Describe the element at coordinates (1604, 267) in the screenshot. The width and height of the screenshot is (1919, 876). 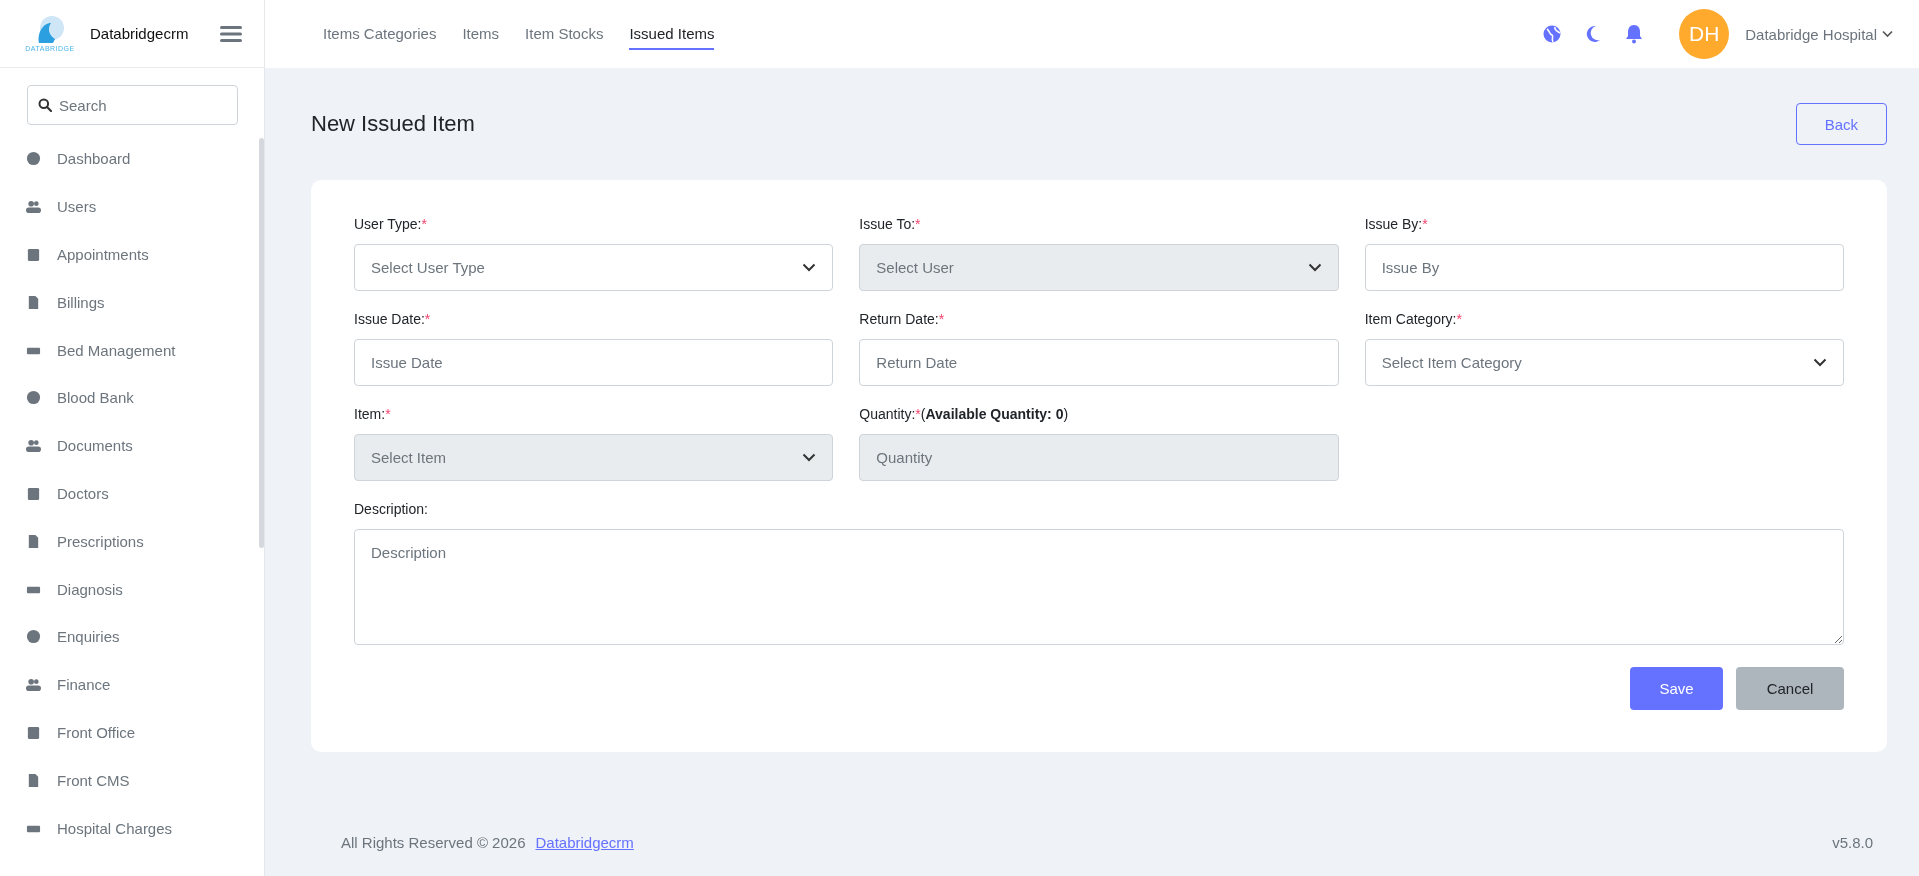
I see `input-field: Issue By` at that location.